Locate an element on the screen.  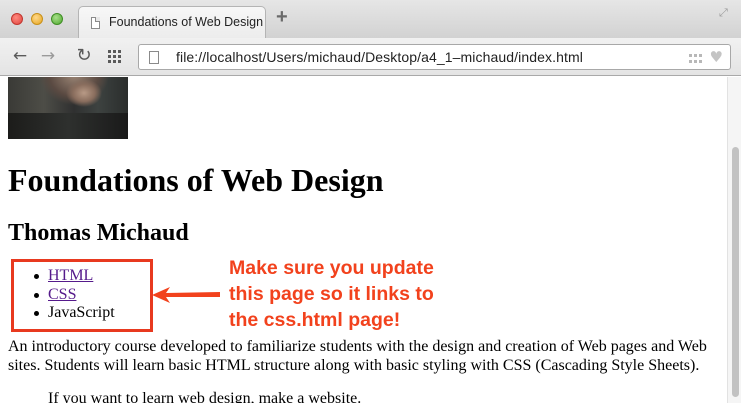
annotation-arrow-icon is located at coordinates (186, 295).